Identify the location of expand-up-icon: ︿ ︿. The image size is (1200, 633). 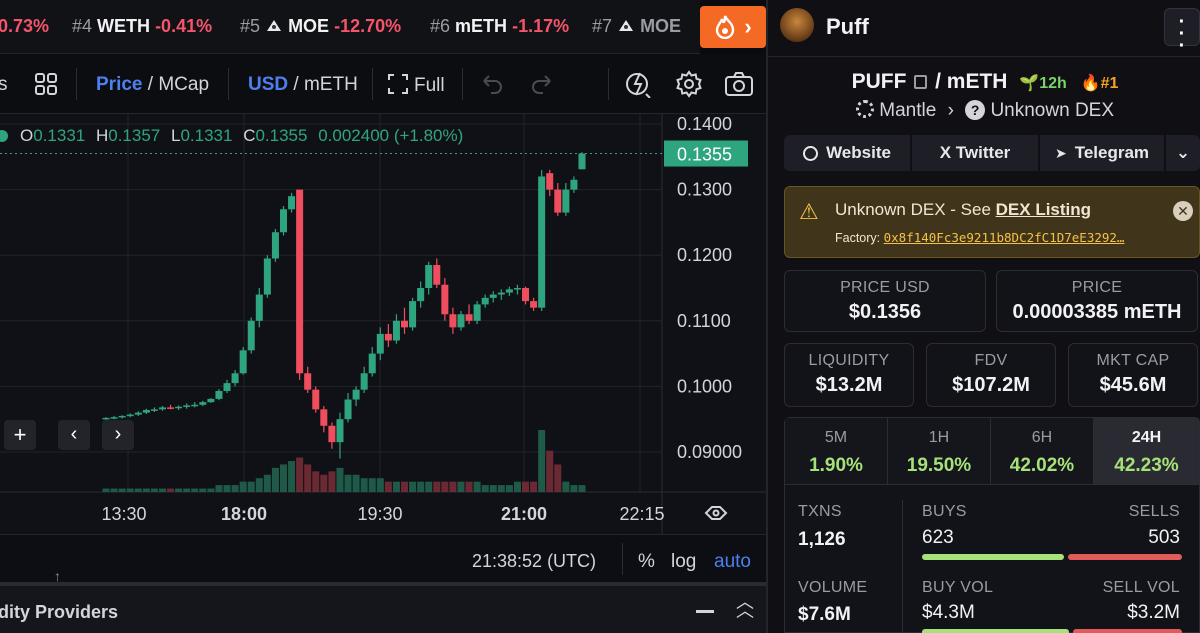
(745, 606).